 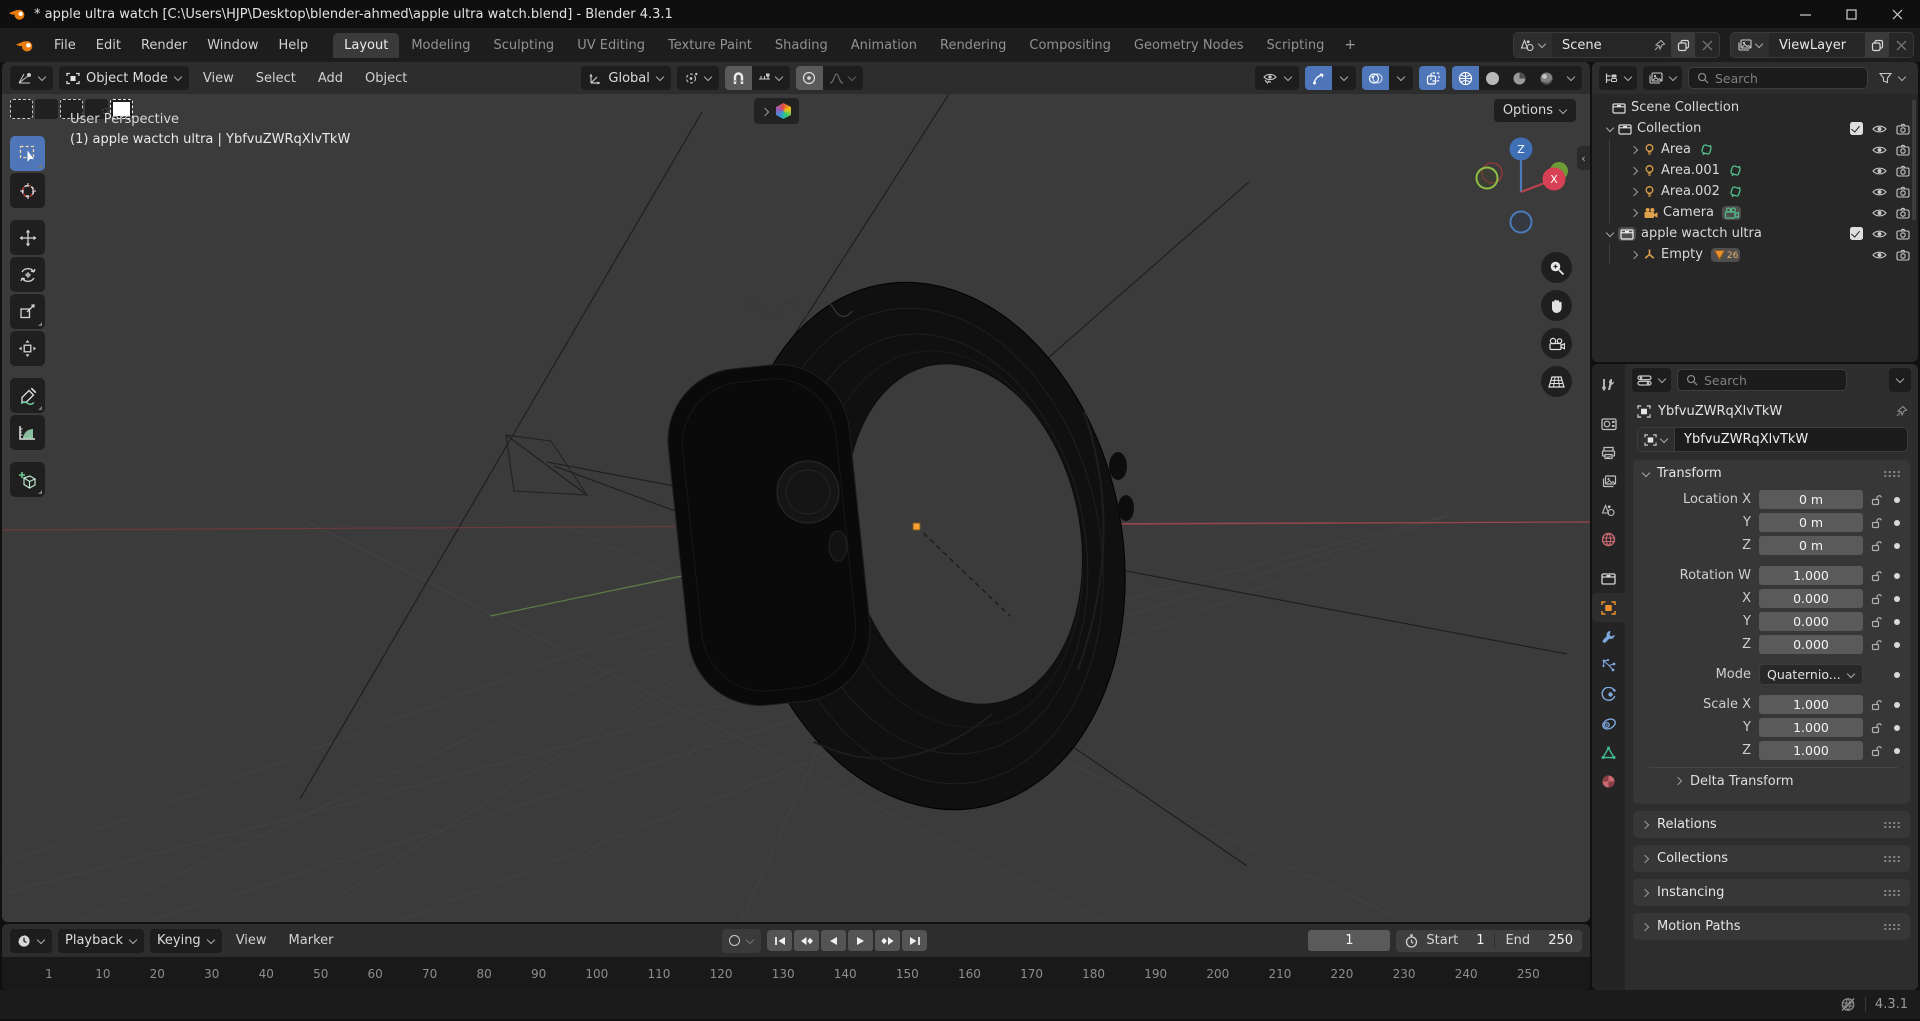 I want to click on add-workspace-button: +, so click(x=1350, y=45).